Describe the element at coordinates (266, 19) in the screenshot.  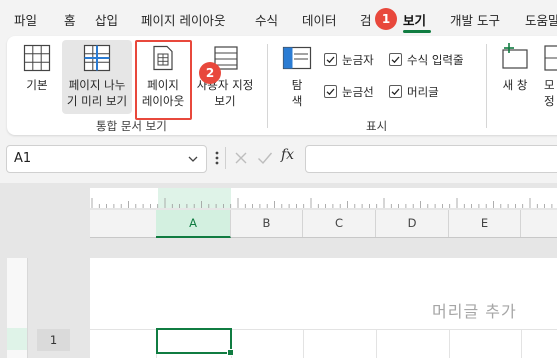
I see `menu-formulas: 수식` at that location.